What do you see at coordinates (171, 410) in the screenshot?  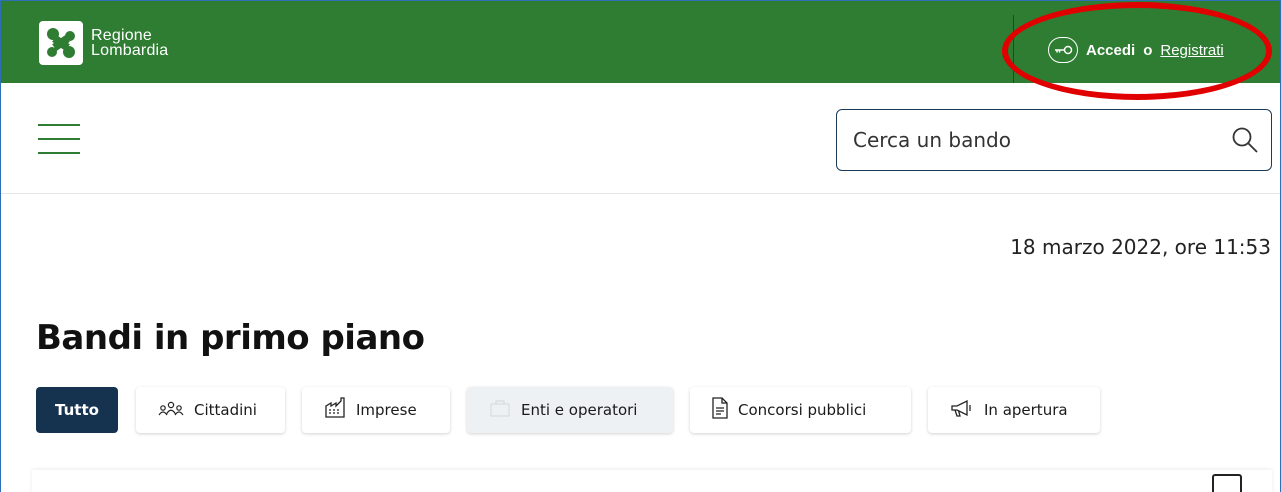 I see `people-icon` at bounding box center [171, 410].